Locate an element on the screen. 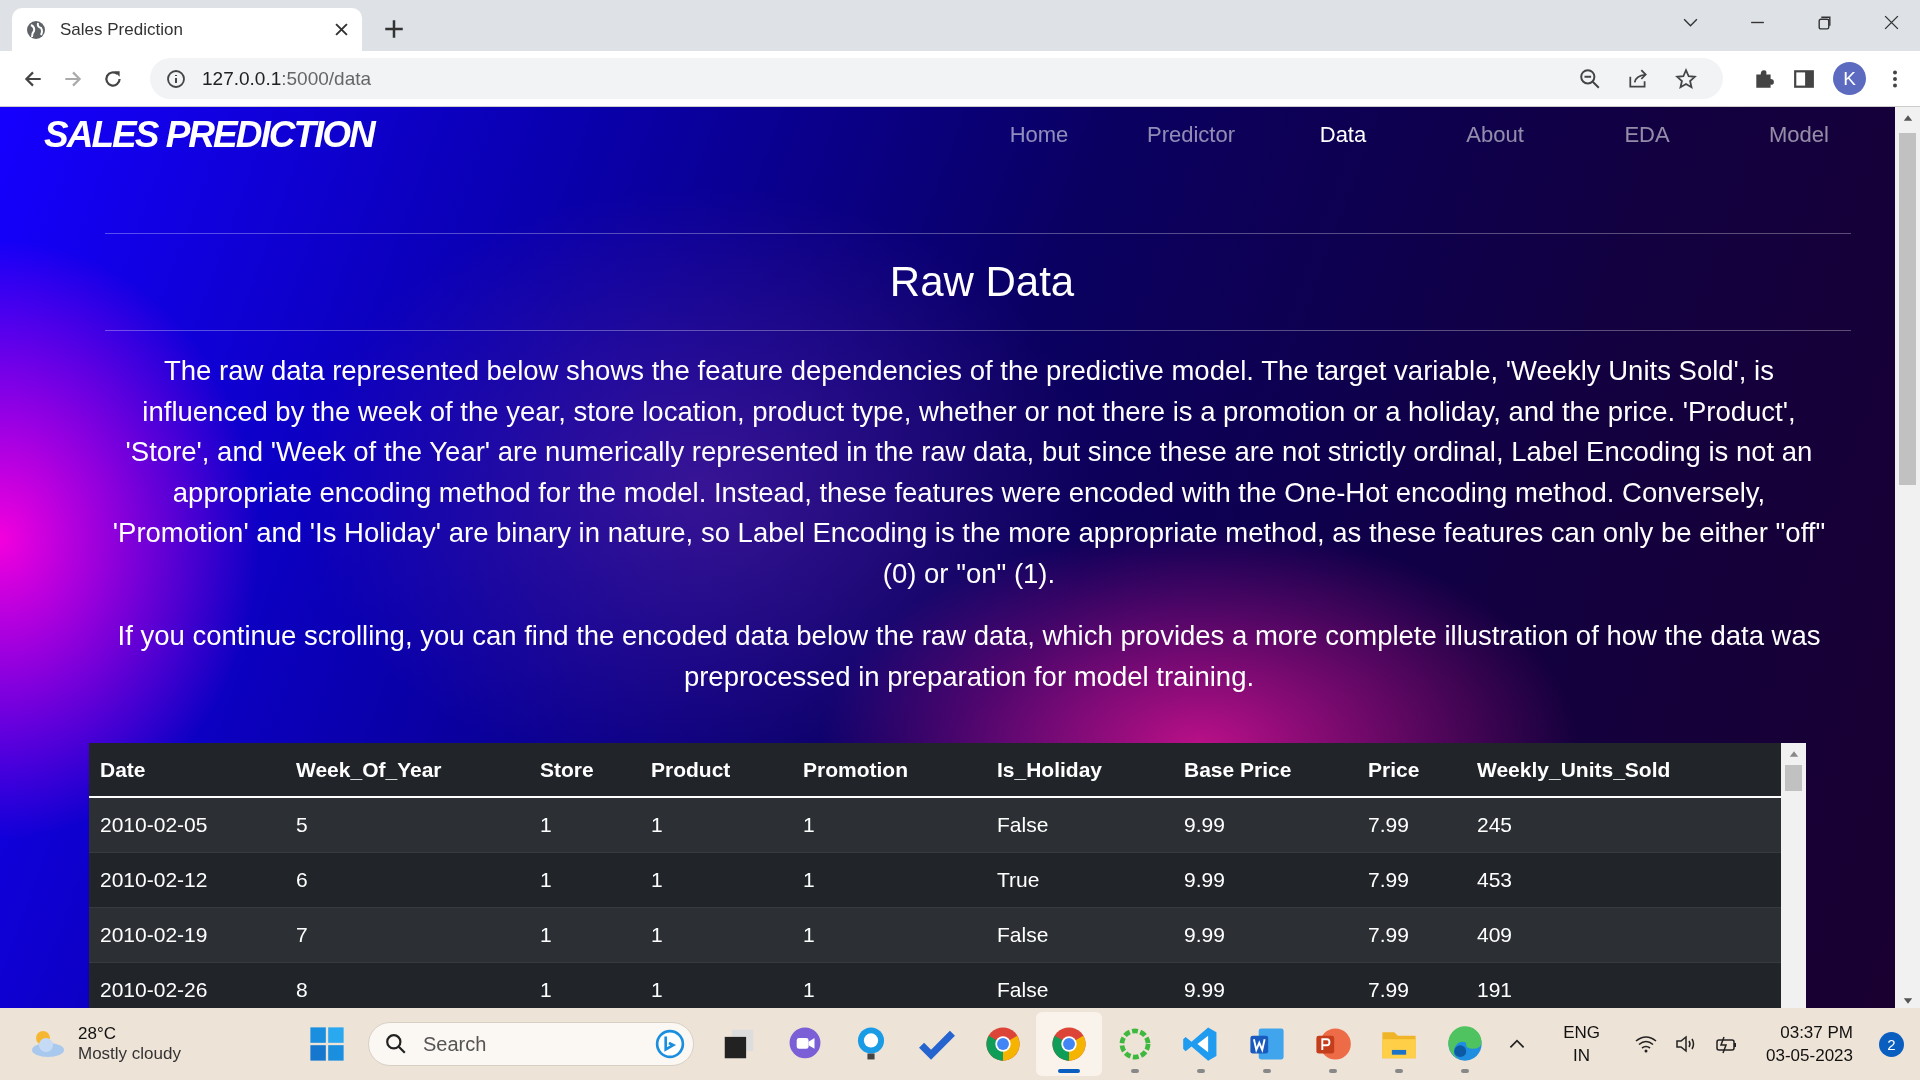 The width and height of the screenshot is (1920, 1080). info-icon is located at coordinates (176, 78).